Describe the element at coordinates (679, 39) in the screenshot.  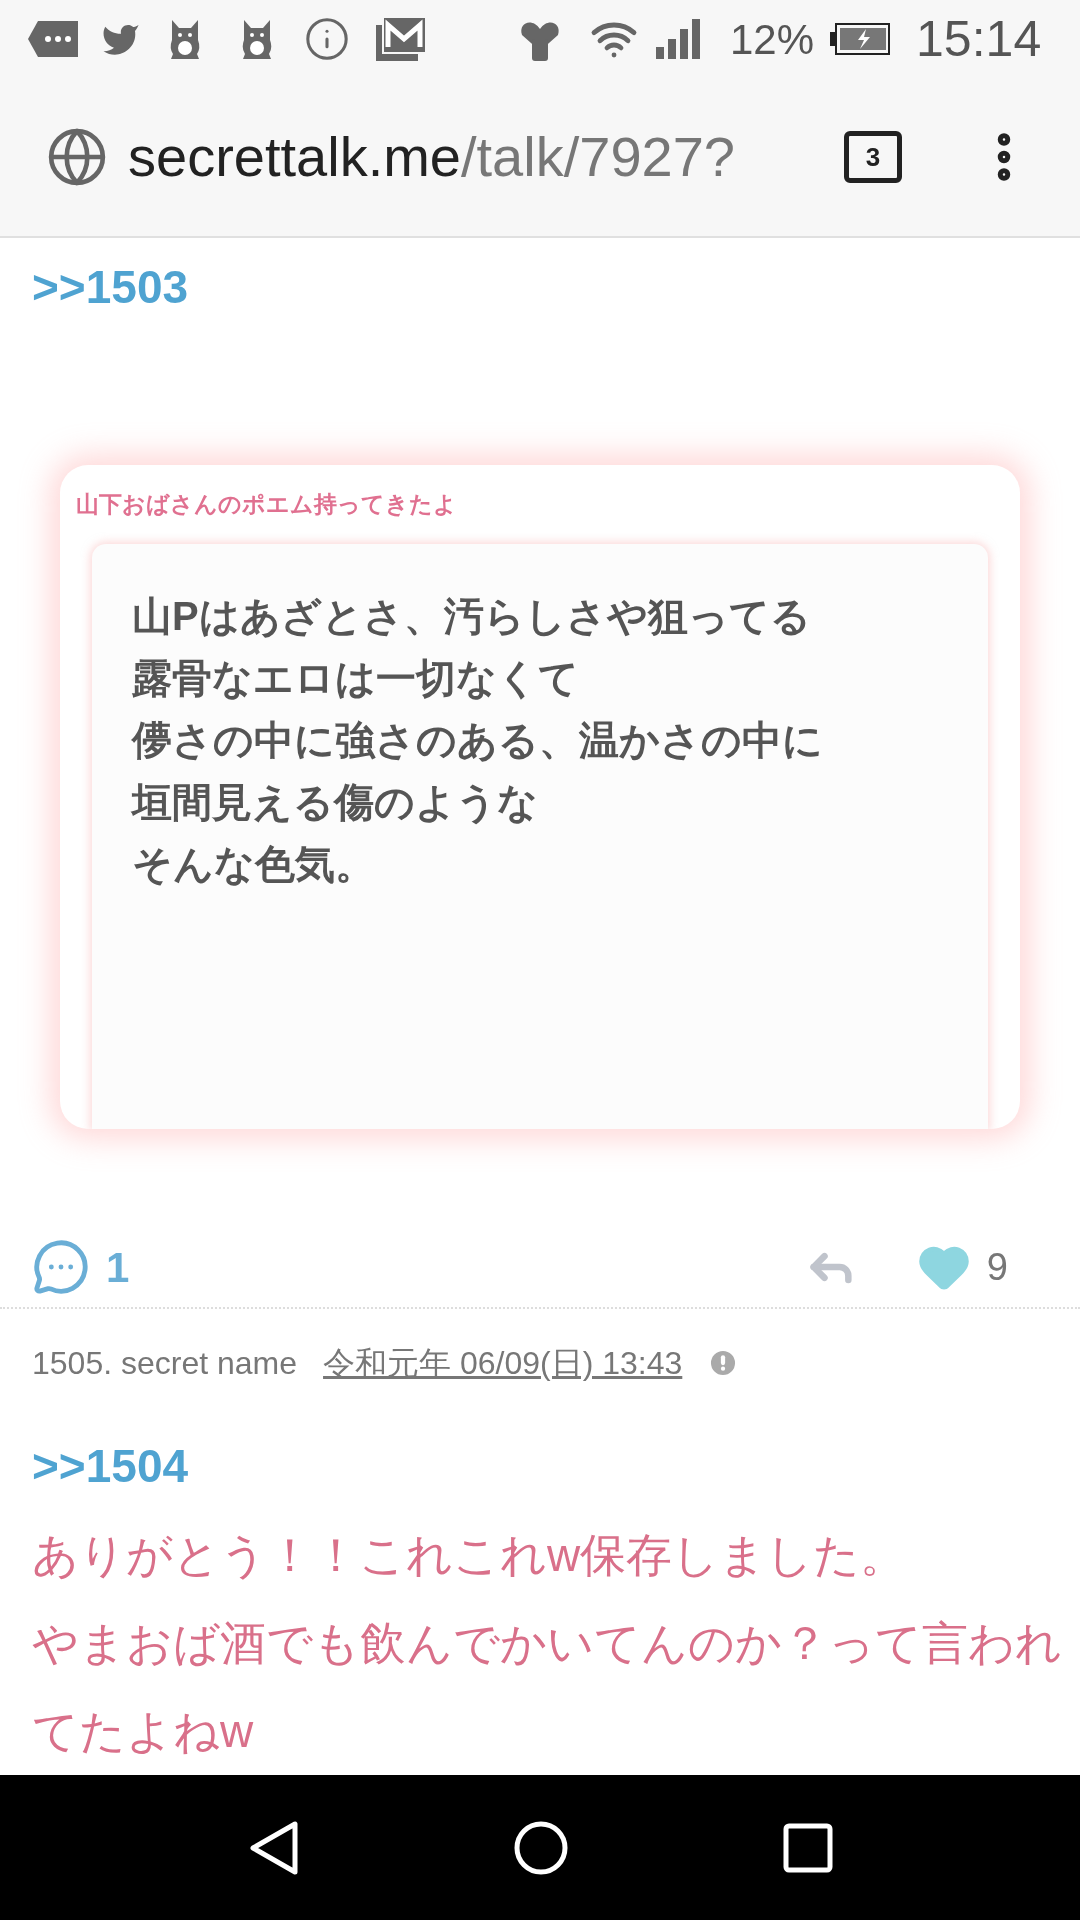
I see `signal-icon` at that location.